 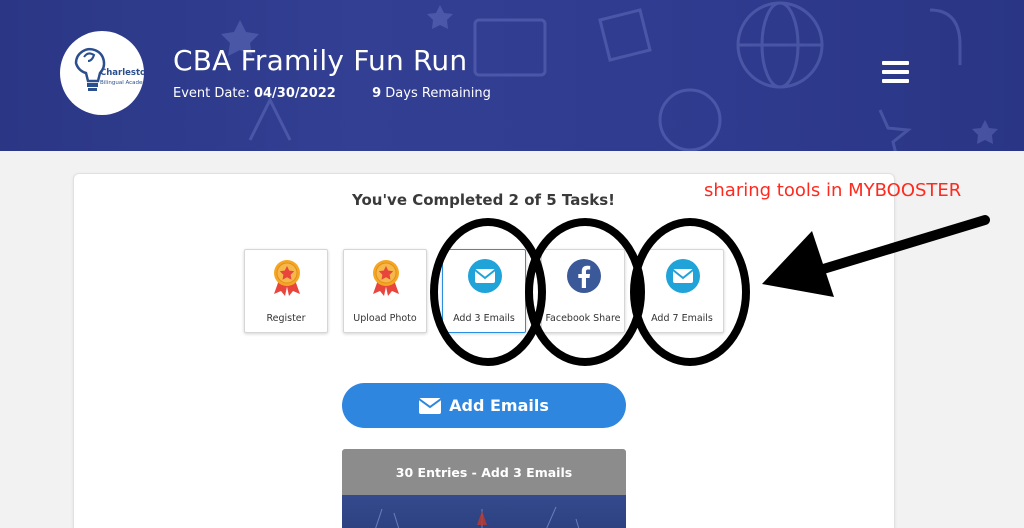 I want to click on annotation-text: sharing tools in MYBOOSTER, so click(x=833, y=190).